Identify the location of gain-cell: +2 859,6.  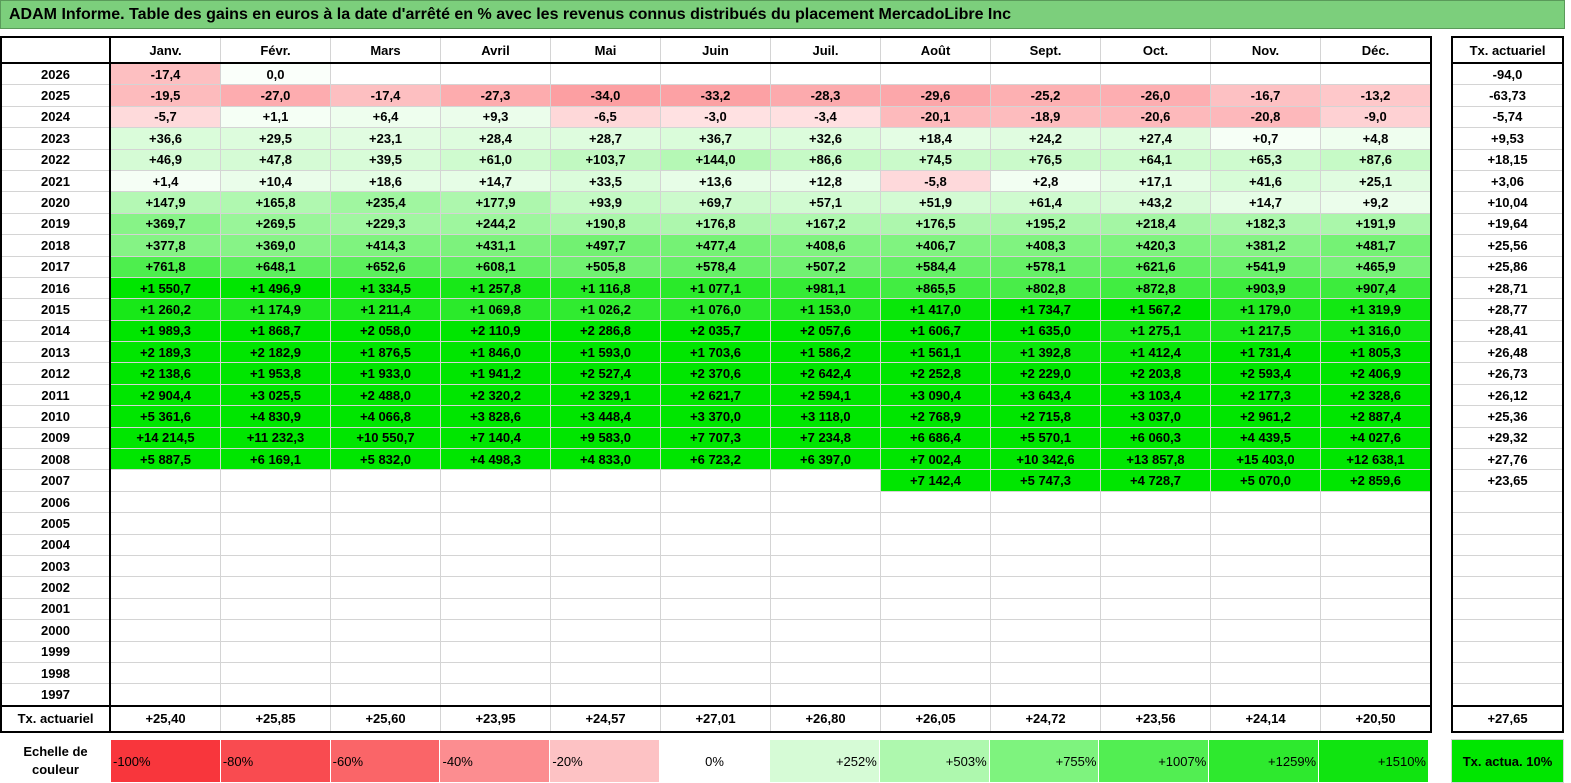
(1376, 480).